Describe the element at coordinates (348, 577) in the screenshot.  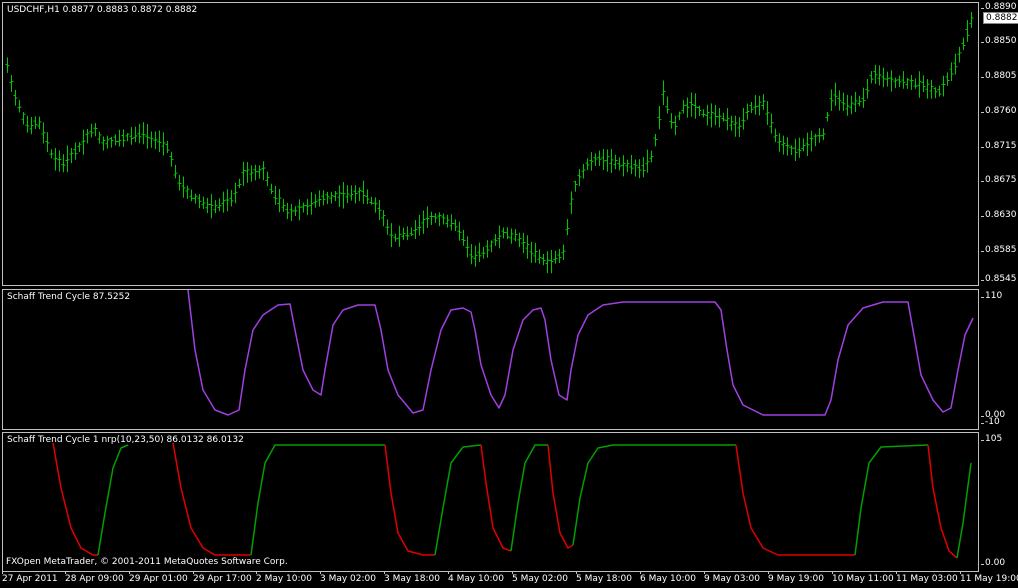
I see `time-tick: 3 May 02:00` at that location.